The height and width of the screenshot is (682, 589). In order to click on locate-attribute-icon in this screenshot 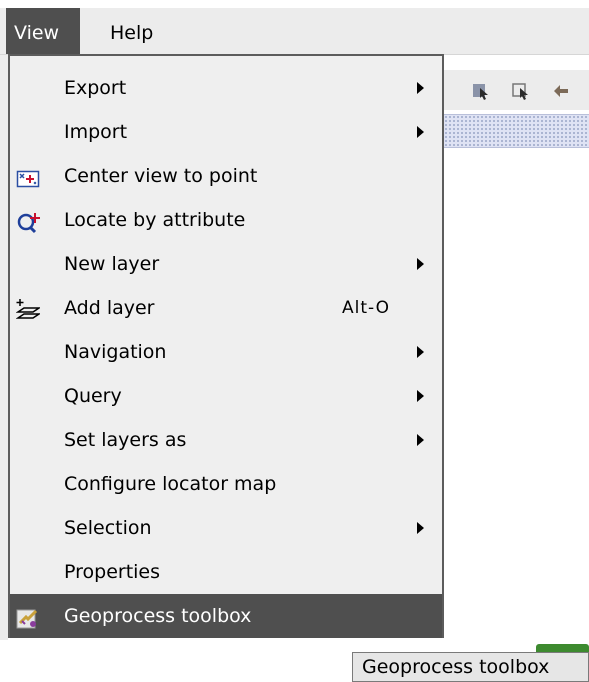, I will do `click(28, 220)`.